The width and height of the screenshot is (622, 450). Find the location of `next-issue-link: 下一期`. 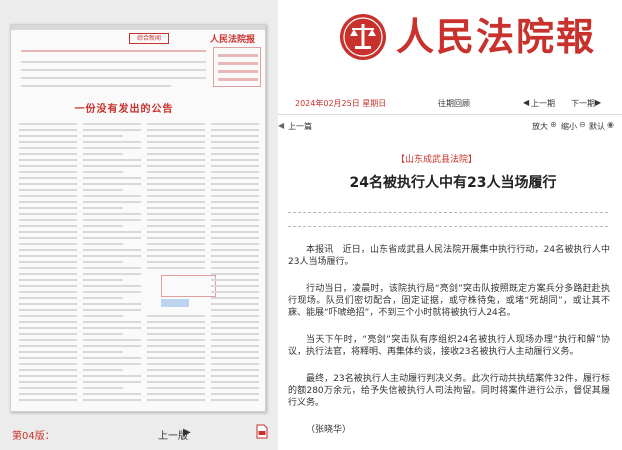

next-issue-link: 下一期 is located at coordinates (583, 103).